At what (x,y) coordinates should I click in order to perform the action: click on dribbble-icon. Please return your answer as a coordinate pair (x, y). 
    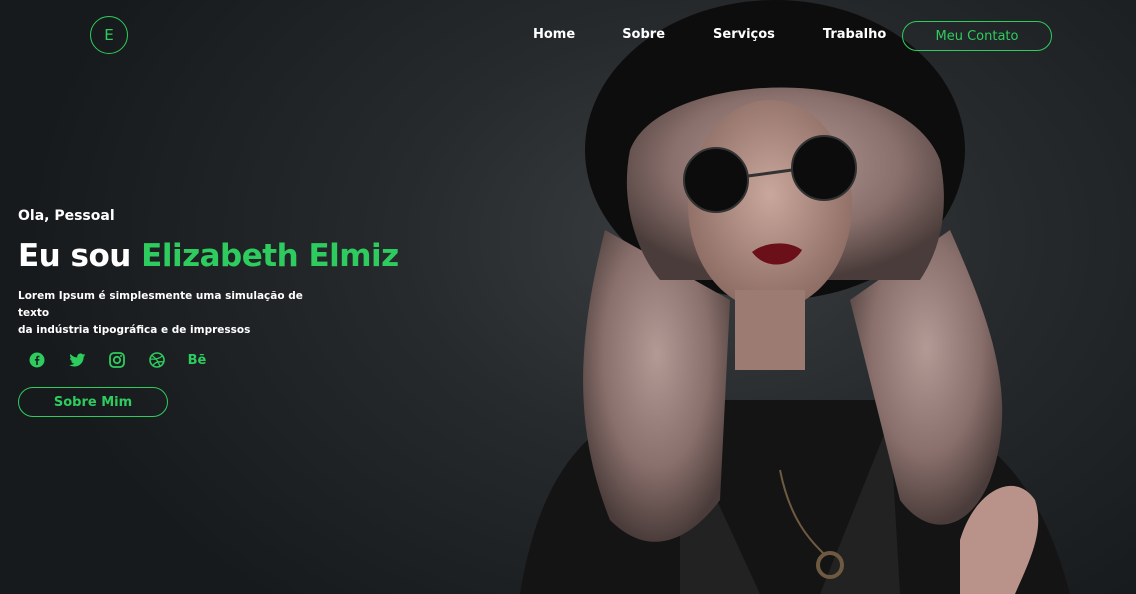
    Looking at the image, I should click on (157, 360).